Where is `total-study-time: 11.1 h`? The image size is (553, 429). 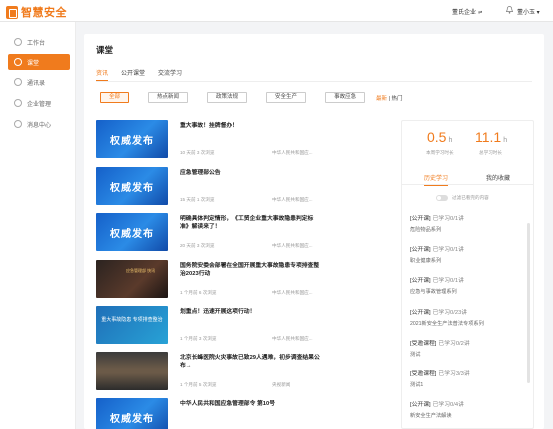 total-study-time: 11.1 h is located at coordinates (491, 137).